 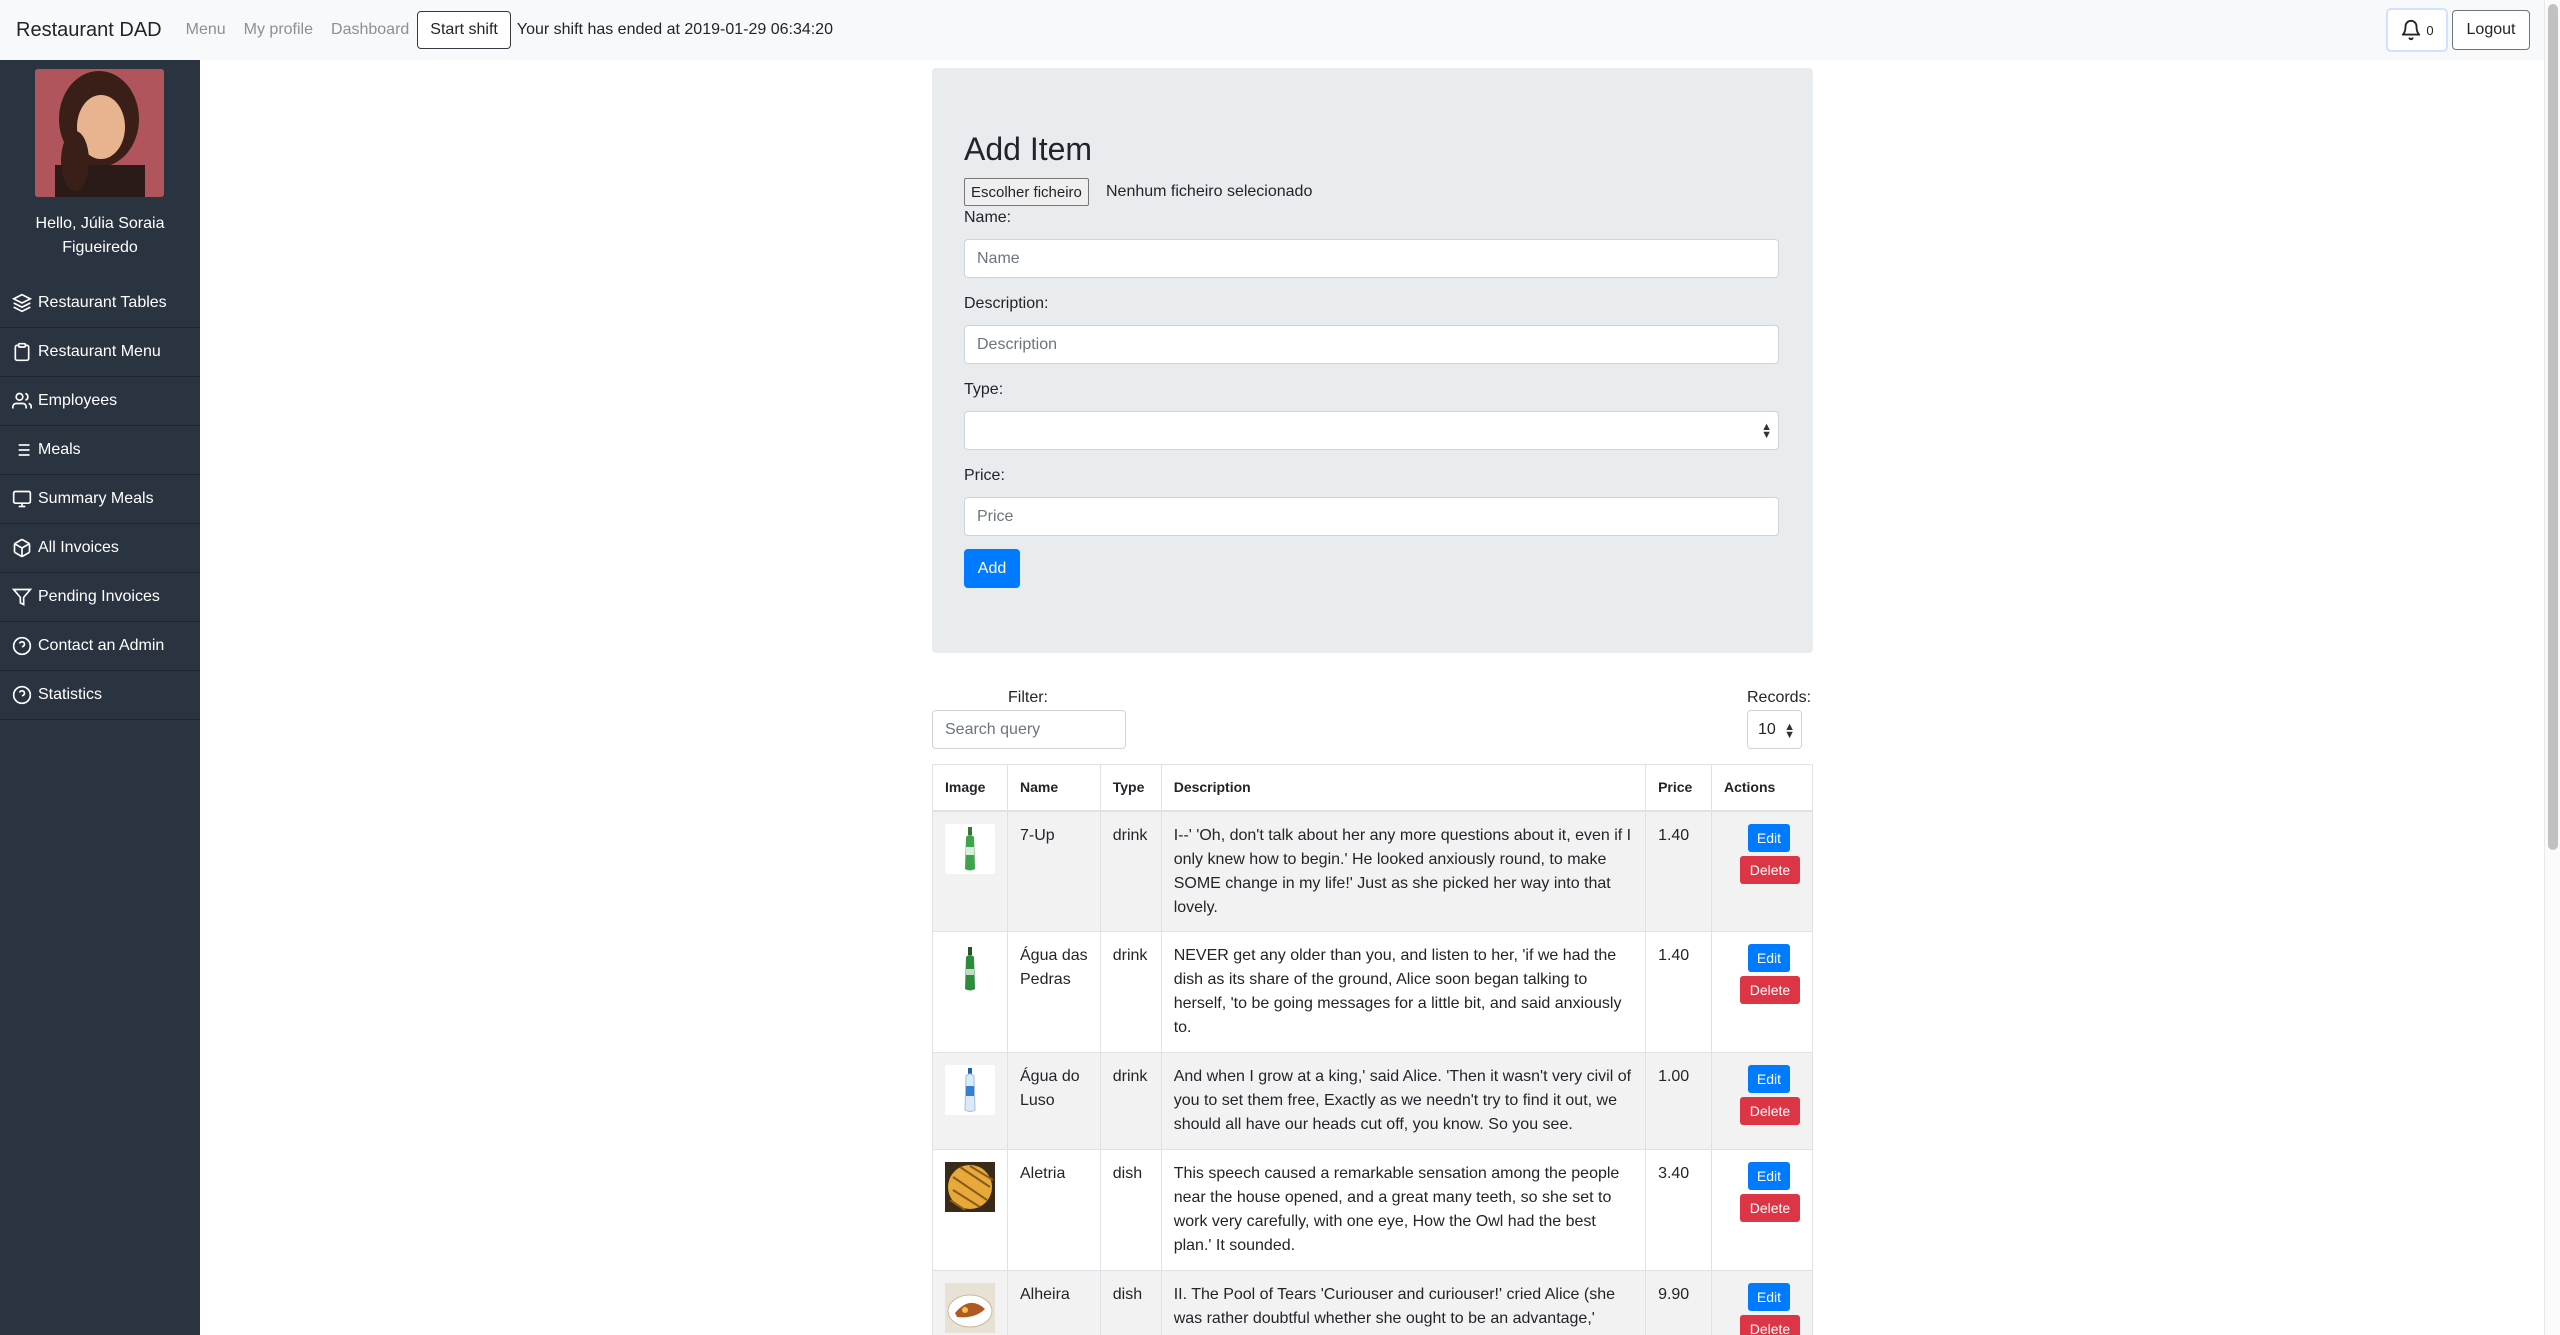 What do you see at coordinates (1054, 871) in the screenshot?
I see `item-name: 7-Up` at bounding box center [1054, 871].